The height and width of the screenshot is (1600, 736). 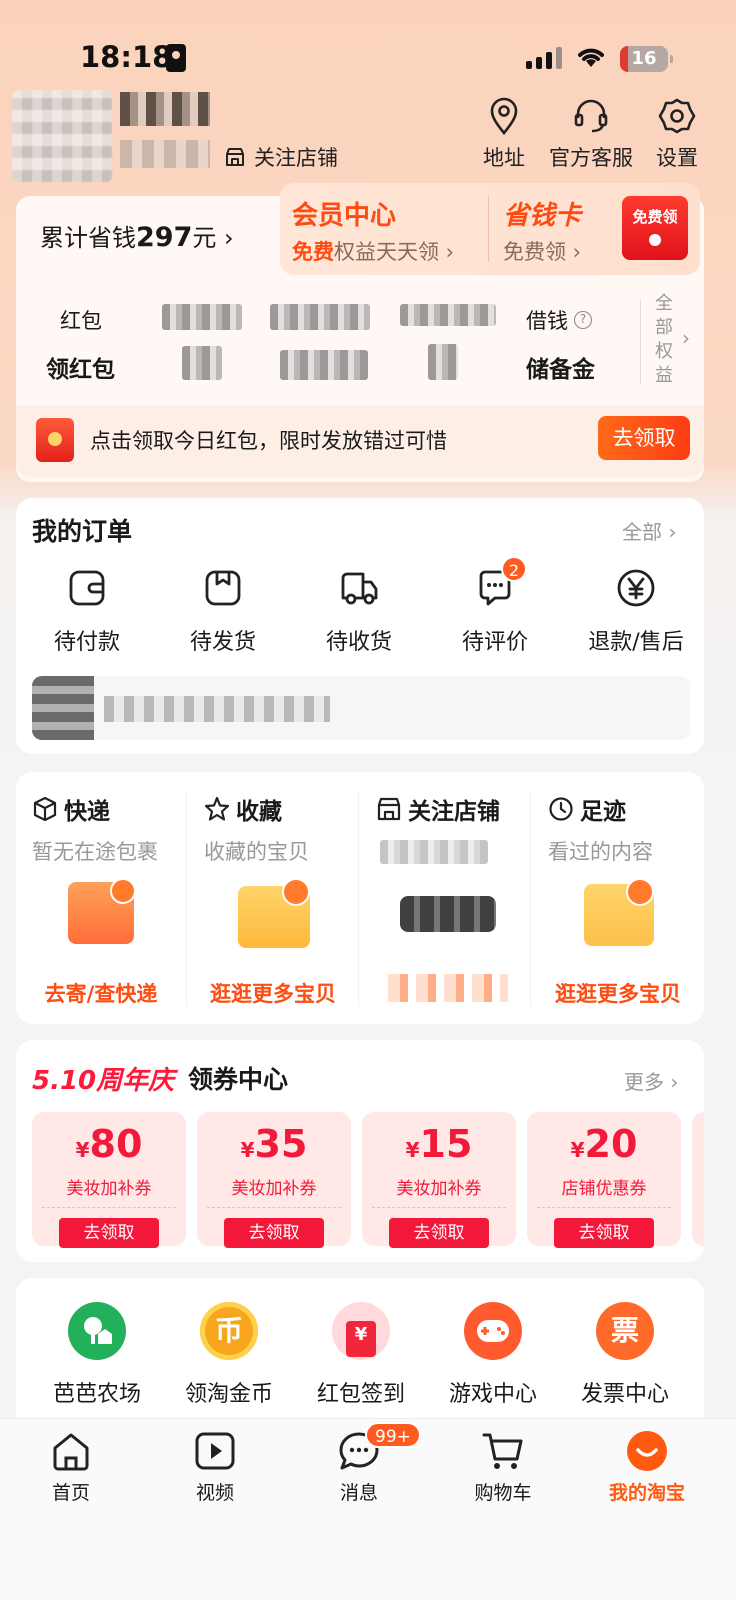 I want to click on footprint-card: 足迹 看过的内容, so click(x=633, y=829).